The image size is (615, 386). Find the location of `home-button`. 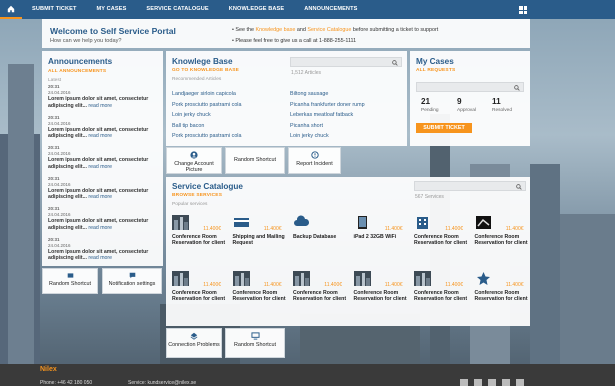

home-button is located at coordinates (11, 9).